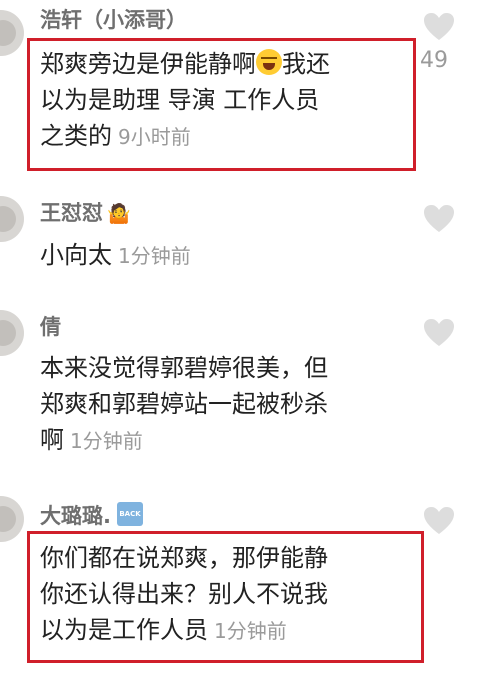  I want to click on comment-line: 郑爽旁边是伊能静啊 我还, so click(185, 63).